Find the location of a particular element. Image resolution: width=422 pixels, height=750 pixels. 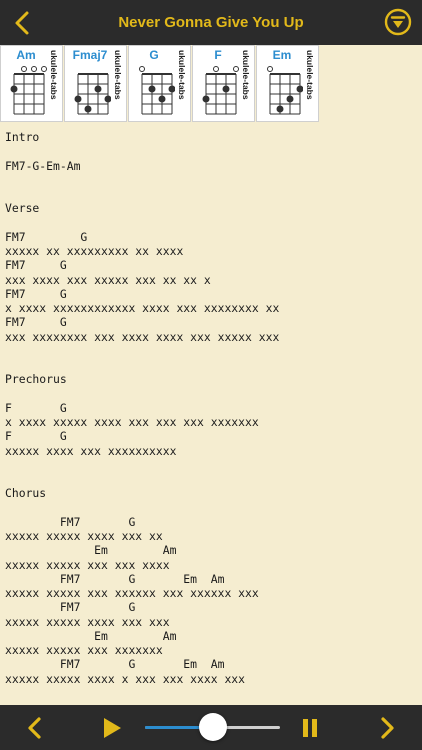

sheet-line: xxx xxxxxxxx xxx xxxx xxxx xxx xxxxx xxx is located at coordinates (142, 336).